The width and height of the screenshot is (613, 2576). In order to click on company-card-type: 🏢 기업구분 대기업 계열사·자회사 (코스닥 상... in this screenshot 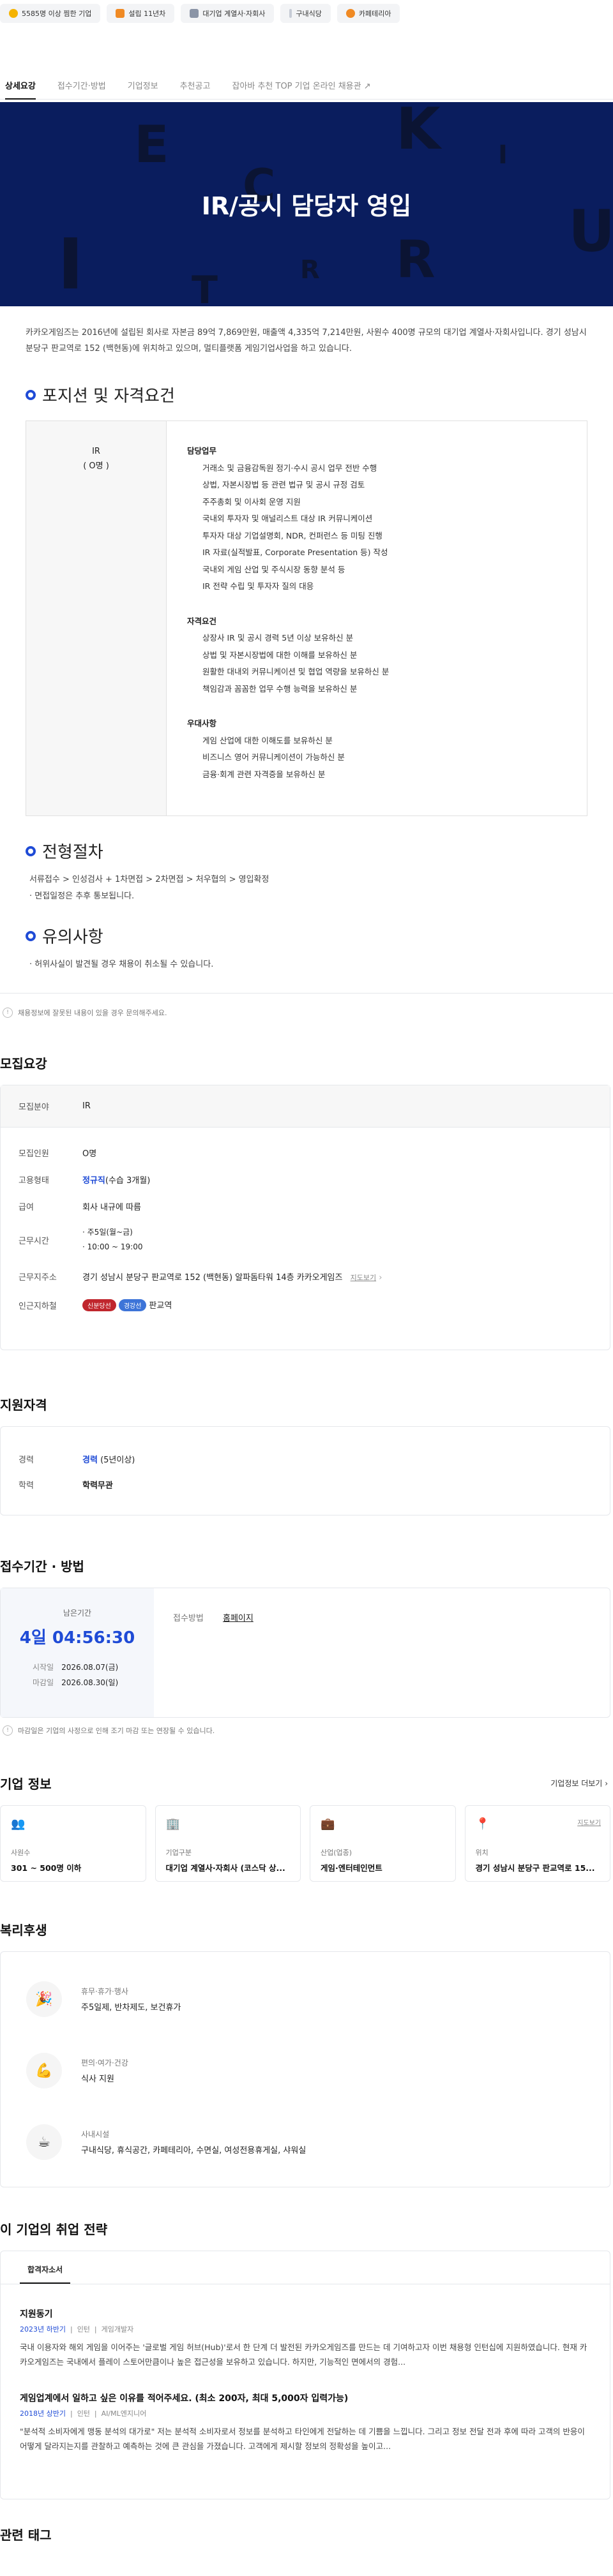, I will do `click(228, 1843)`.